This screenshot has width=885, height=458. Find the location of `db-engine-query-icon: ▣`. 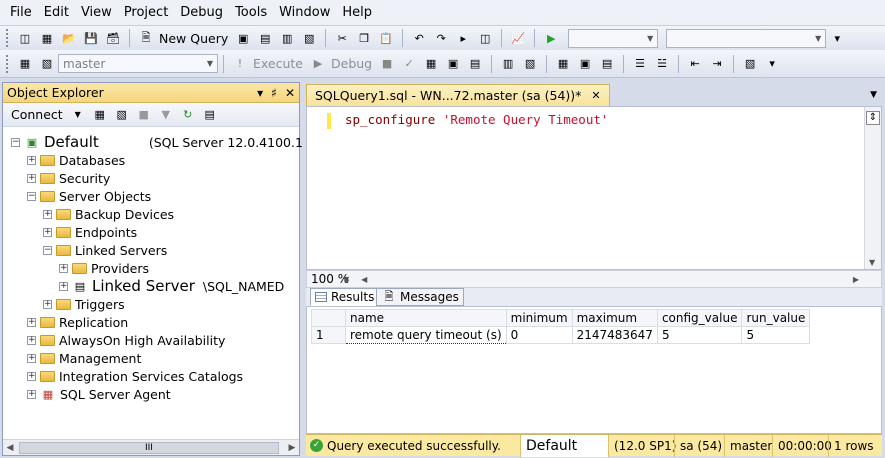

db-engine-query-icon: ▣ is located at coordinates (243, 38).